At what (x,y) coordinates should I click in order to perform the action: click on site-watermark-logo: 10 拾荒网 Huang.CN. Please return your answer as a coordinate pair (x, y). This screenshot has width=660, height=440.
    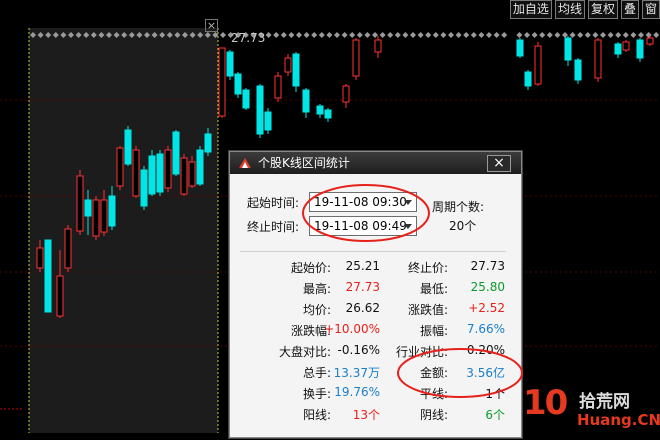
    Looking at the image, I should click on (591, 410).